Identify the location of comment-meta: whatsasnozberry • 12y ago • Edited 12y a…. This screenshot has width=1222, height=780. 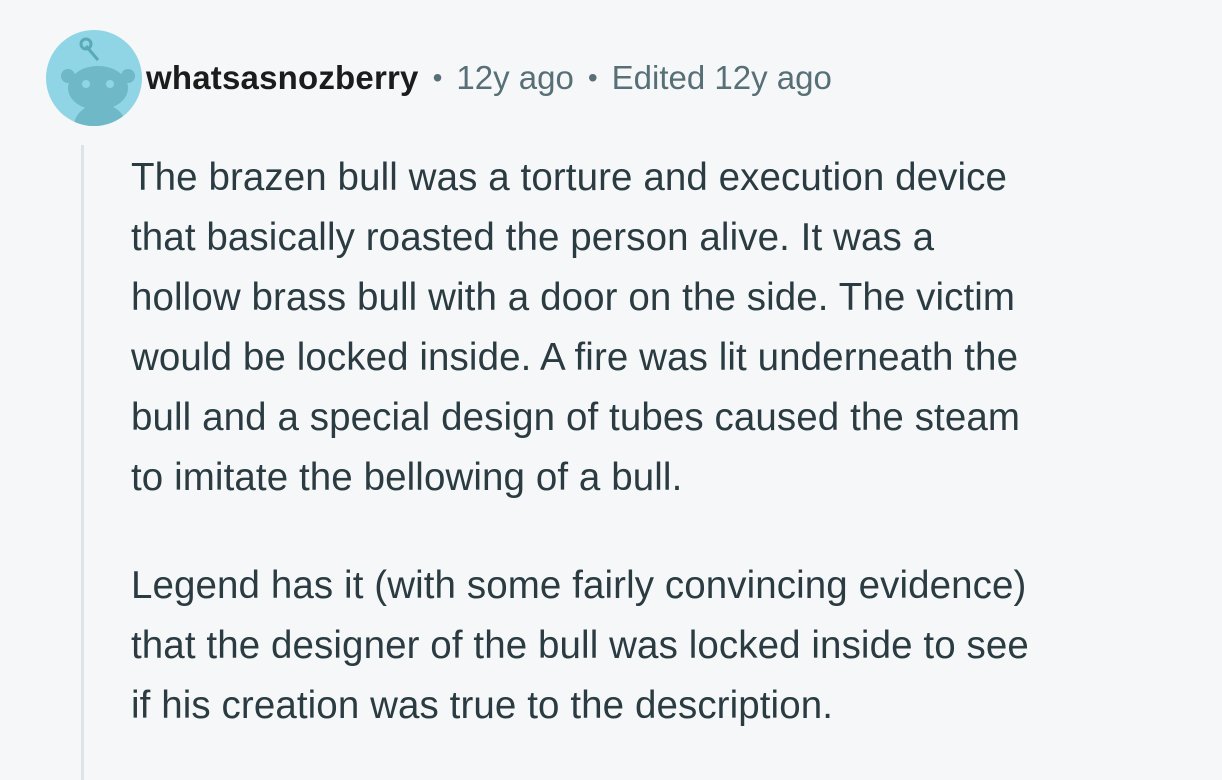
(489, 78).